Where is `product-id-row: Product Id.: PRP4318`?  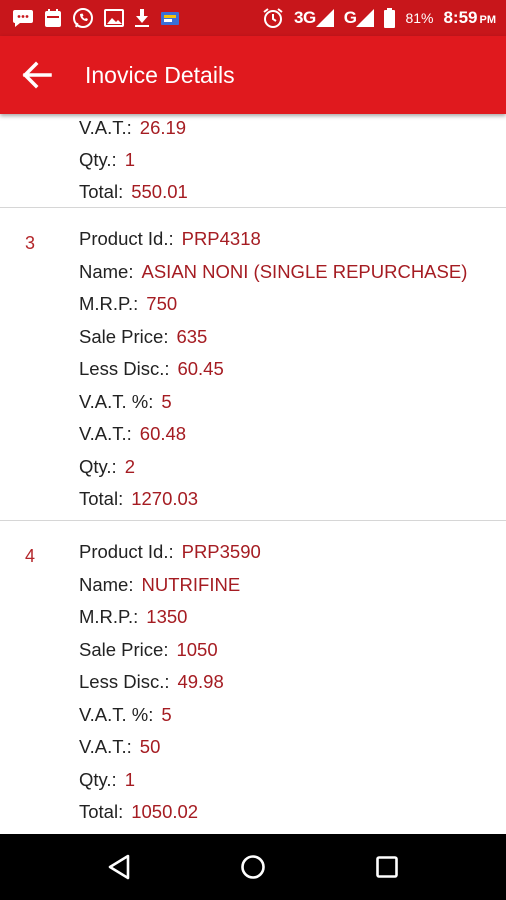
product-id-row: Product Id.: PRP4318 is located at coordinates (170, 239).